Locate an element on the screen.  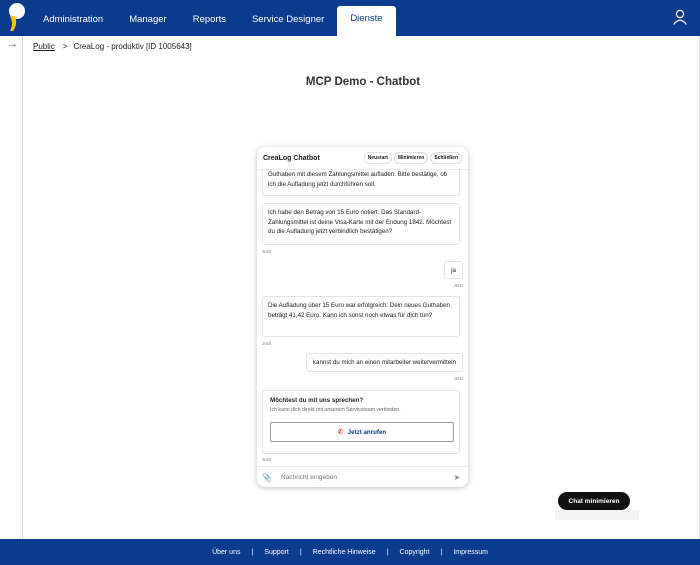
nav-item-manager: Manager is located at coordinates (148, 18).